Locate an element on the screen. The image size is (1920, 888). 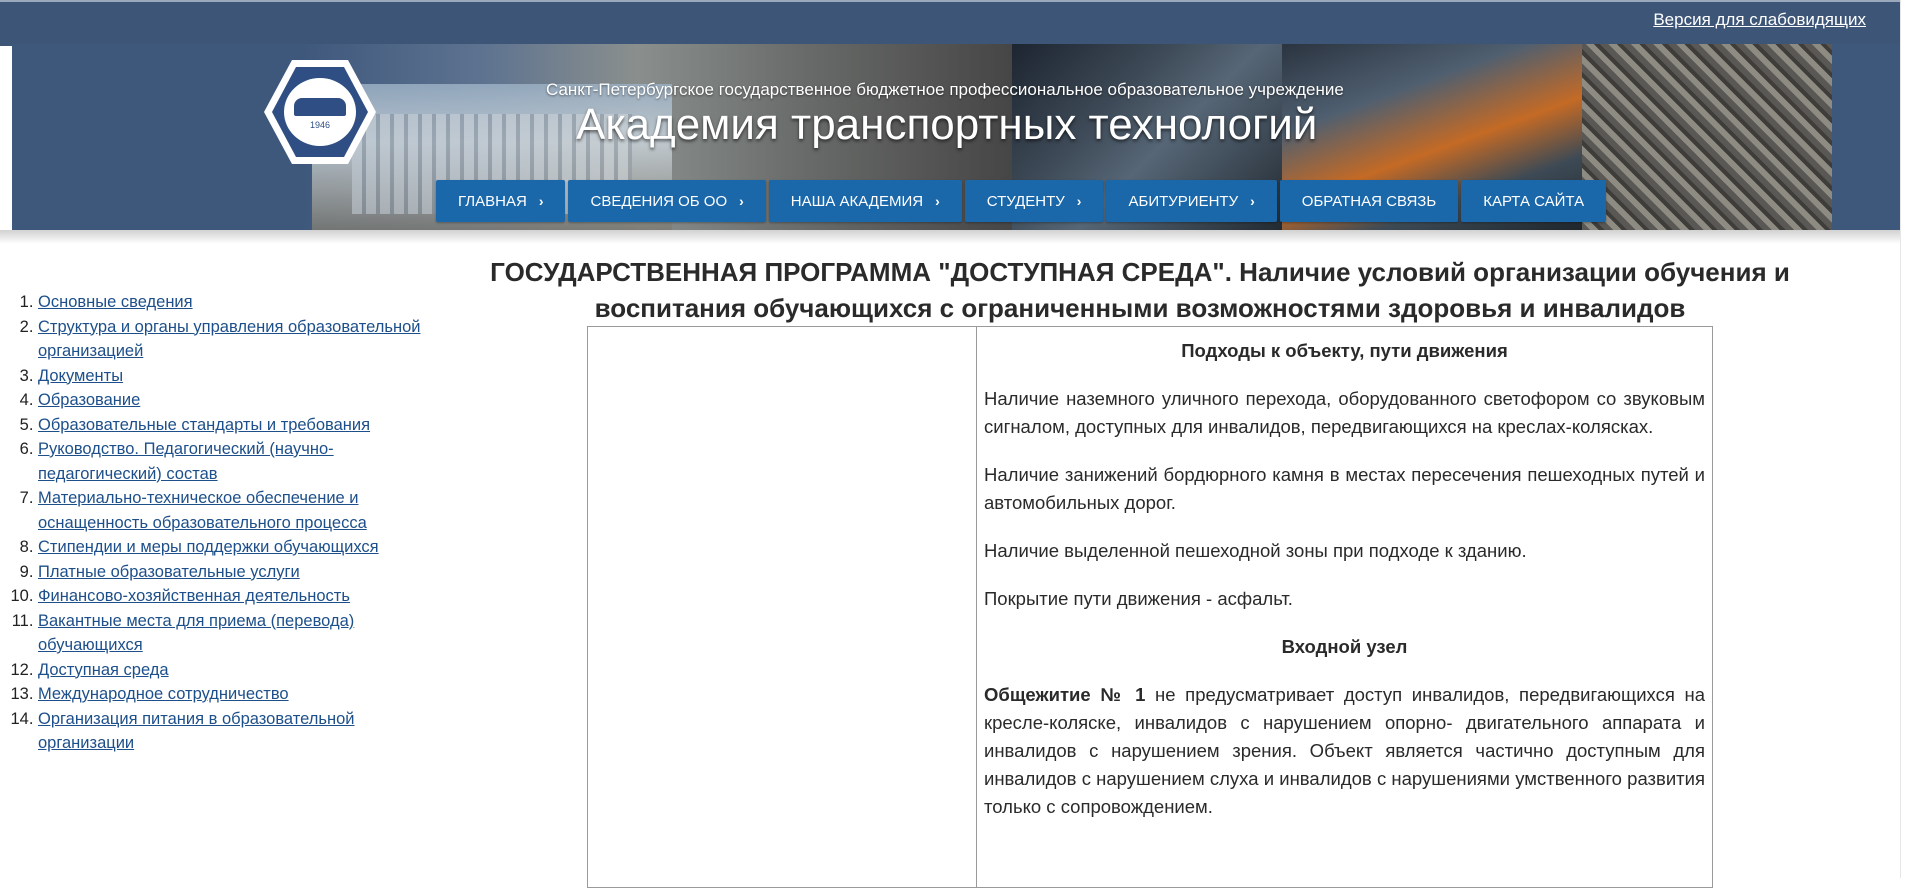
nav-item-sitemap: КАРТА САЙТА is located at coordinates (1534, 201).